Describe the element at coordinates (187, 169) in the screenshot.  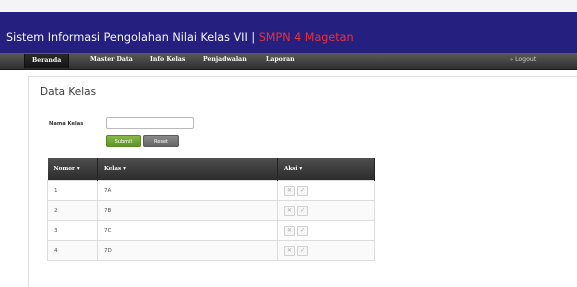
I see `column-header-kelas: Kelas ▾` at that location.